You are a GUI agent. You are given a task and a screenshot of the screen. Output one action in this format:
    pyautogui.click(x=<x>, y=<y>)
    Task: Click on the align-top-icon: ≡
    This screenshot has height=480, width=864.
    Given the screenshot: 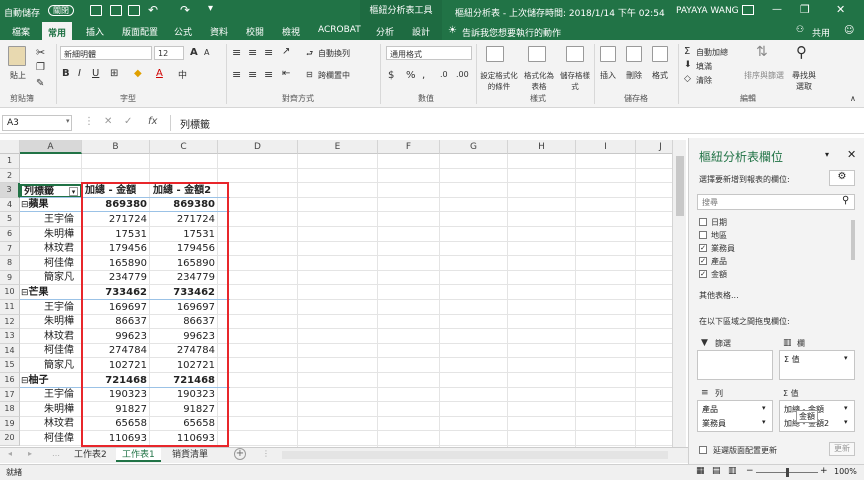 What is the action you would take?
    pyautogui.click(x=236, y=52)
    